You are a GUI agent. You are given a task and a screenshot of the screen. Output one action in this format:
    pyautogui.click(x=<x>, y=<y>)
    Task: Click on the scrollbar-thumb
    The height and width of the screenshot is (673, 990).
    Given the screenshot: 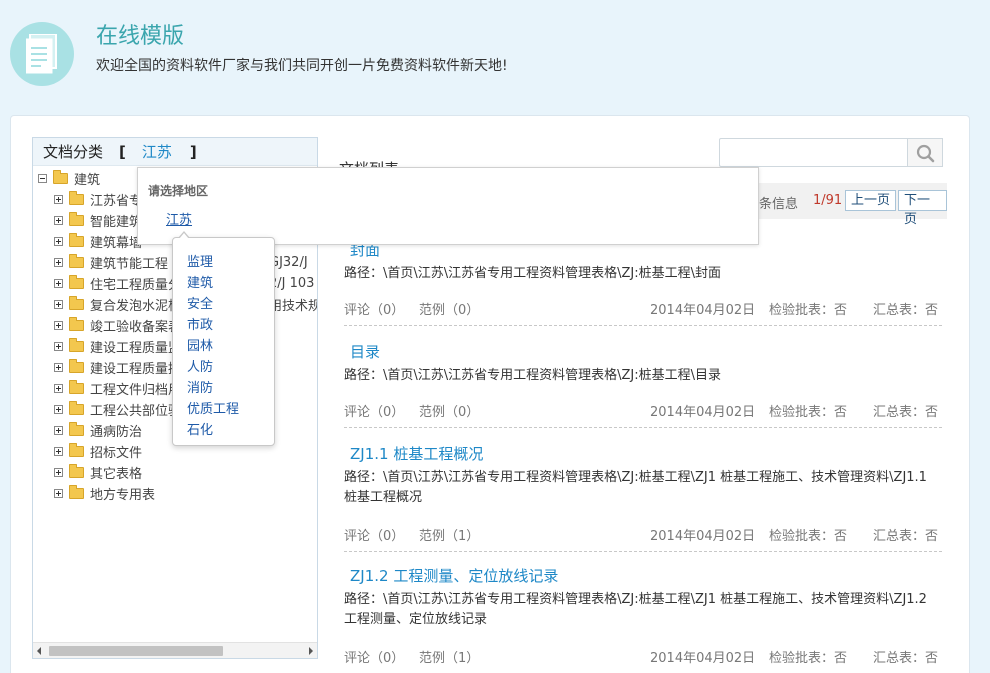 What is the action you would take?
    pyautogui.click(x=136, y=651)
    